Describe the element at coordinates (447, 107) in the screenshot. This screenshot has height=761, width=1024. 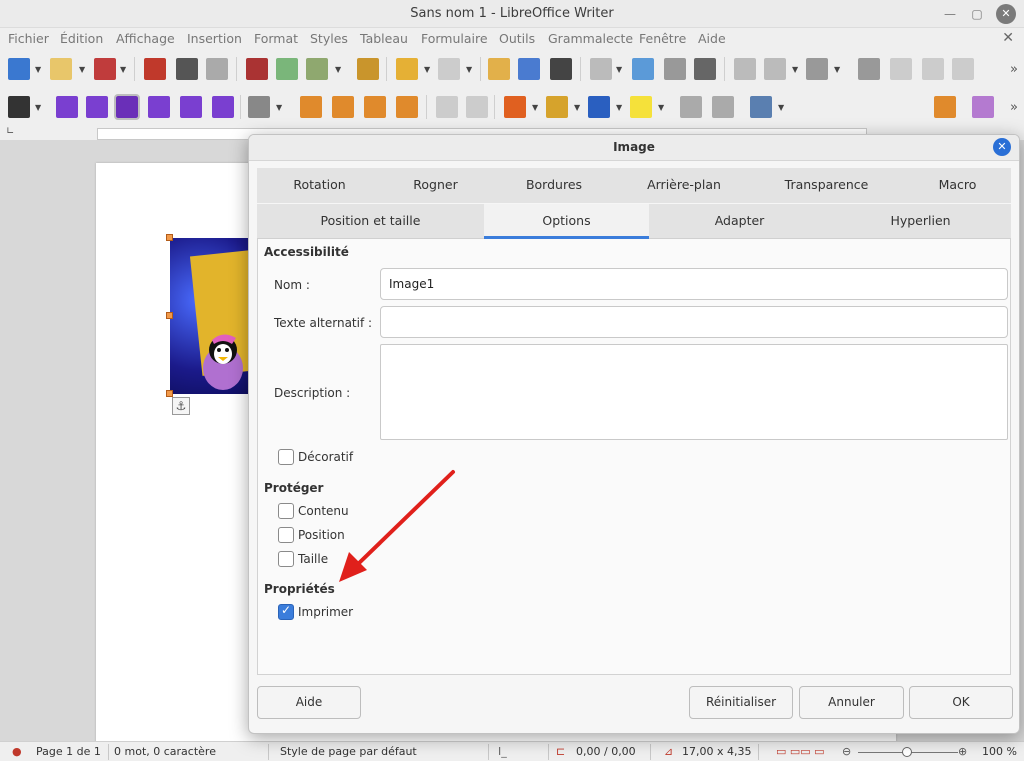
I see `to-foreground-icon` at that location.